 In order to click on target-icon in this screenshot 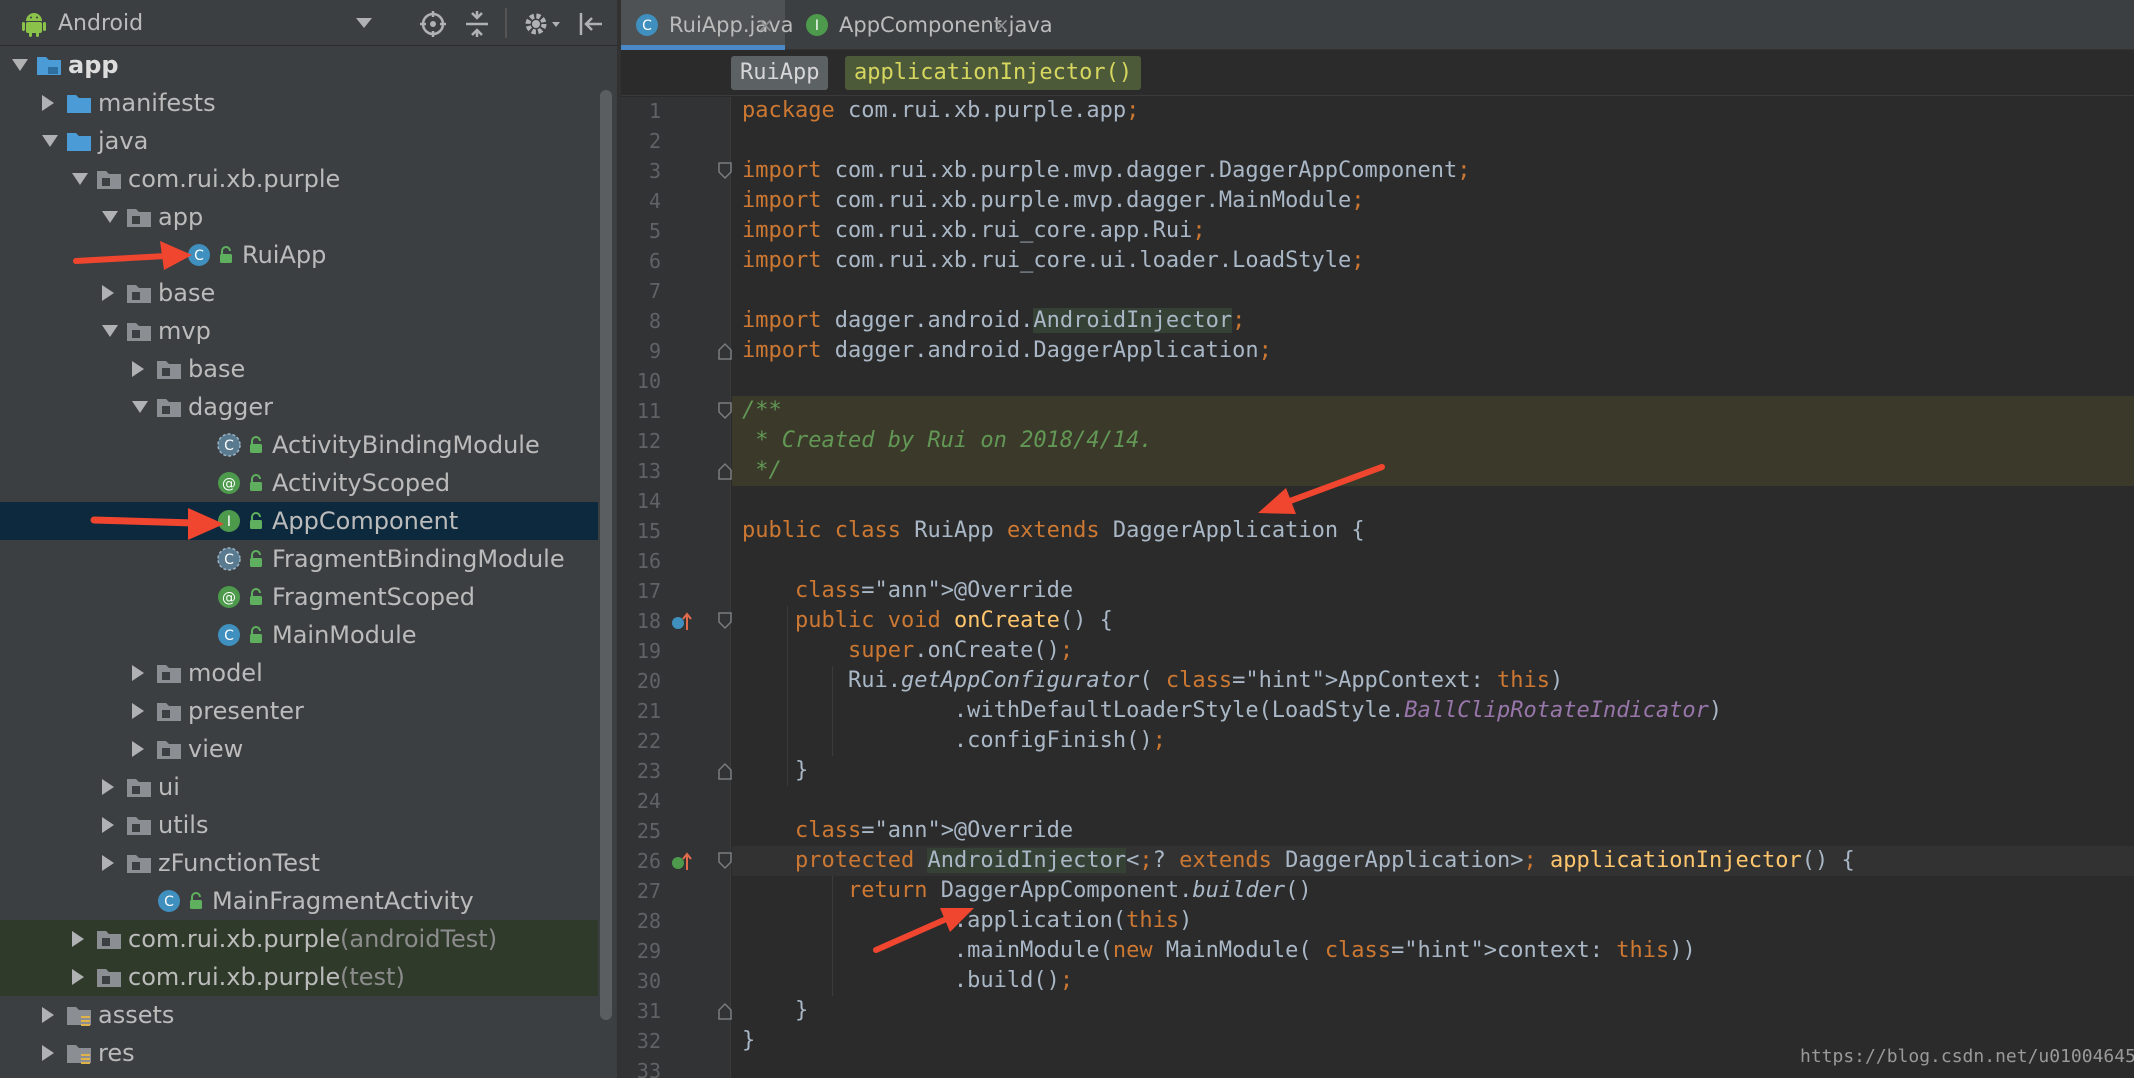, I will do `click(433, 24)`.